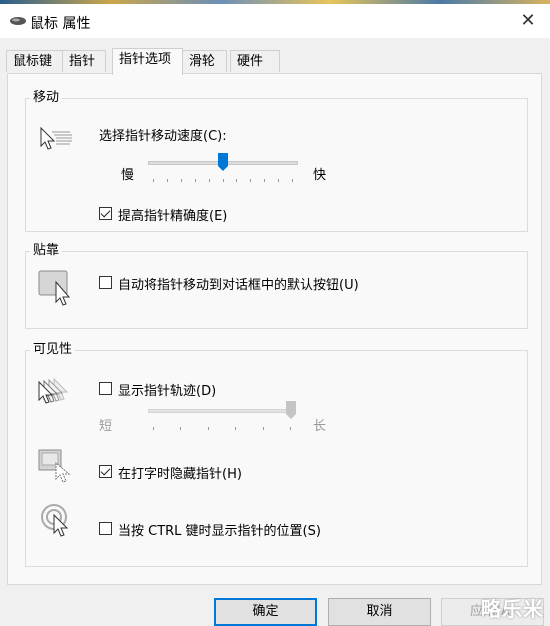  What do you see at coordinates (265, 612) in the screenshot?
I see `ok-button: 确定` at bounding box center [265, 612].